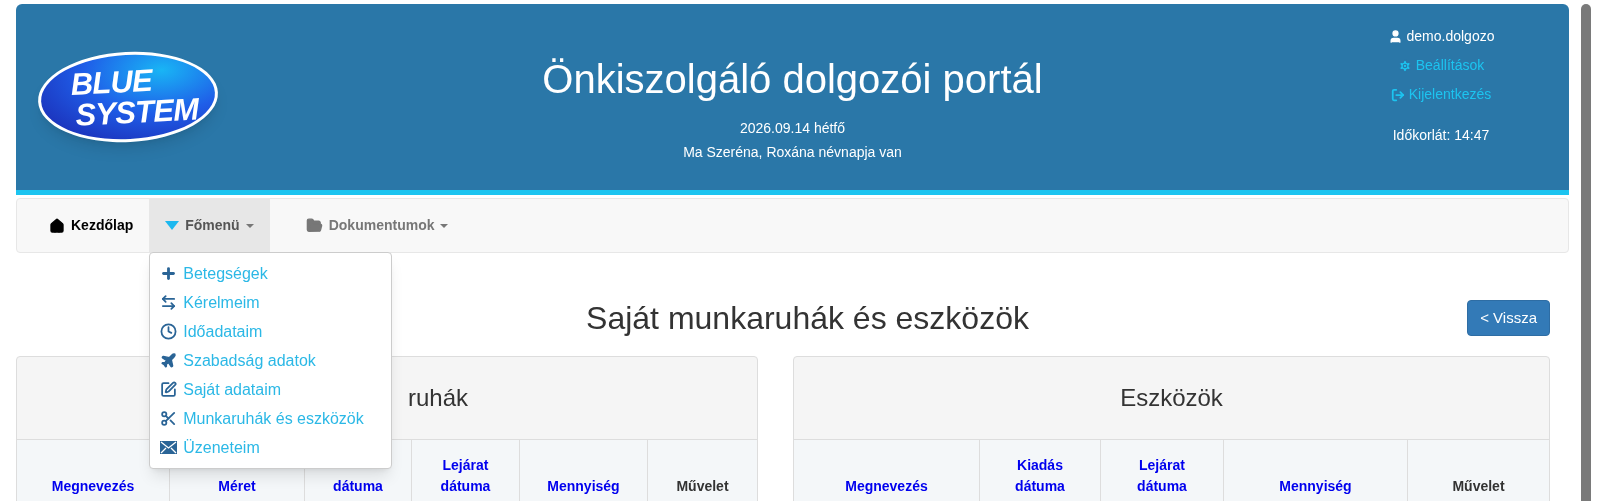 The height and width of the screenshot is (501, 1600). What do you see at coordinates (438, 398) in the screenshot?
I see `panel-title: ruhák` at bounding box center [438, 398].